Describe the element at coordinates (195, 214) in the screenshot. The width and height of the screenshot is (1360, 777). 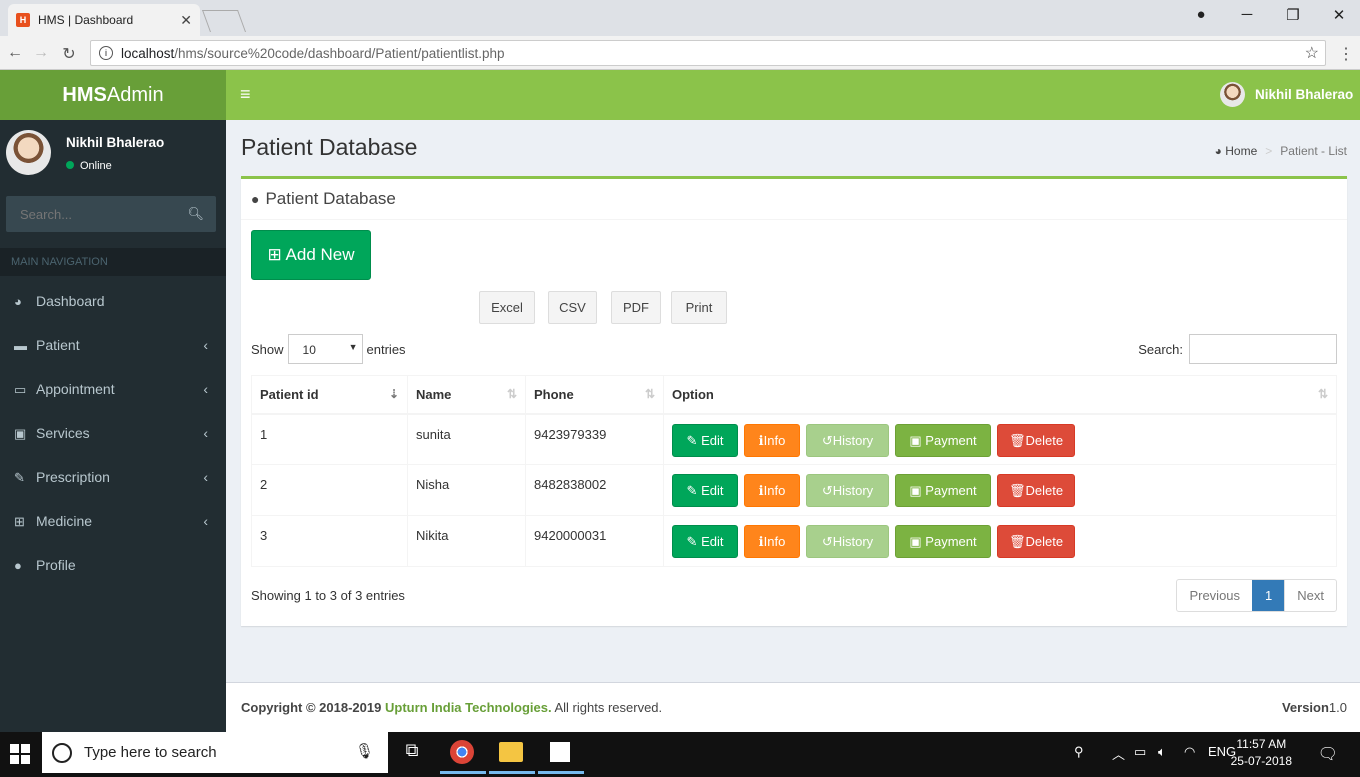
I see `search-icon: 🔍︎` at that location.